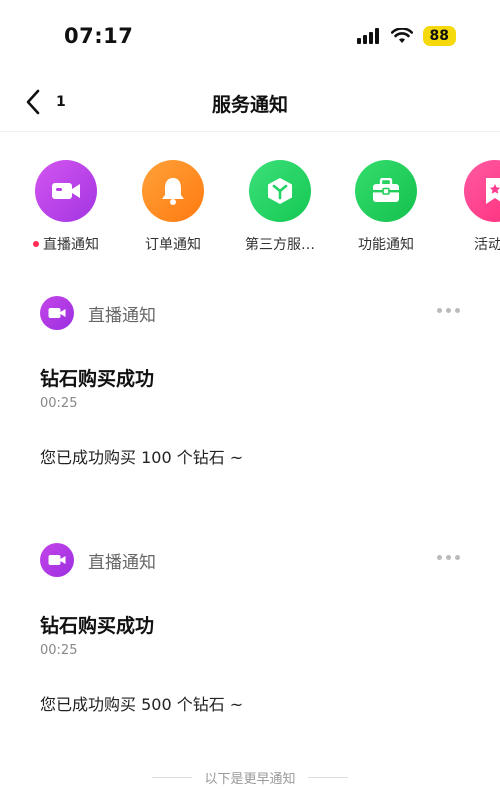 This screenshot has width=500, height=789. I want to click on category-label: 功能通知, so click(386, 245).